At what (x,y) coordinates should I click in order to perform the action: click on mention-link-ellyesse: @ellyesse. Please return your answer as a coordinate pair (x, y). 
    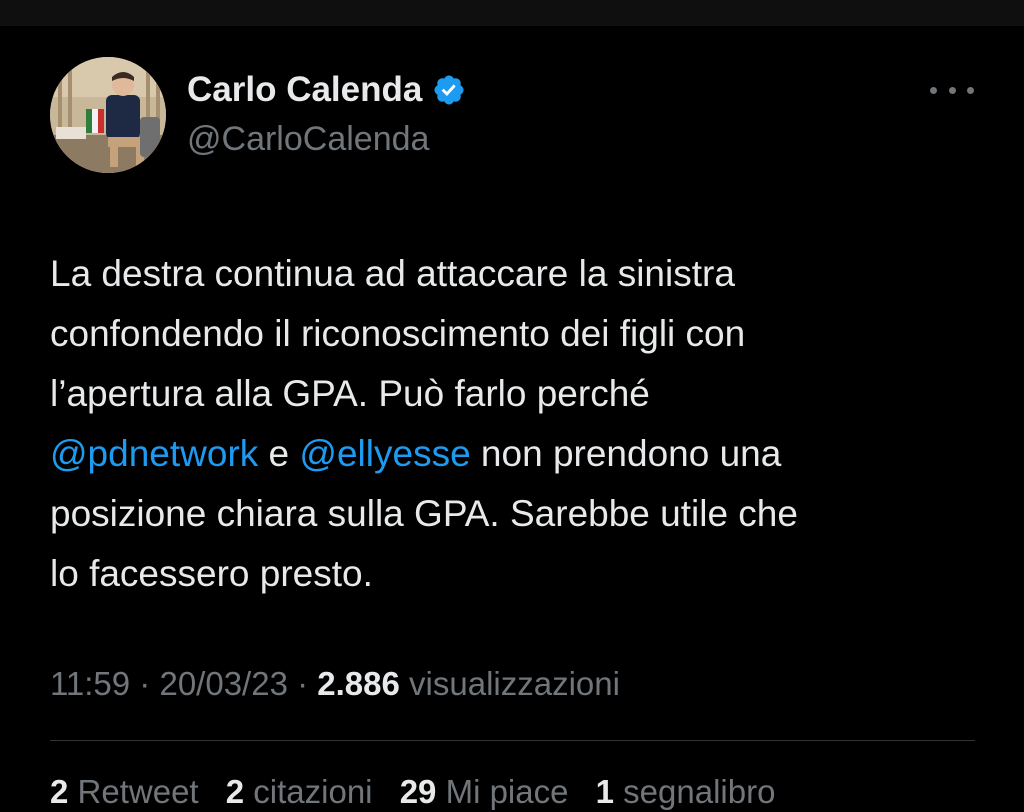
    Looking at the image, I should click on (384, 453).